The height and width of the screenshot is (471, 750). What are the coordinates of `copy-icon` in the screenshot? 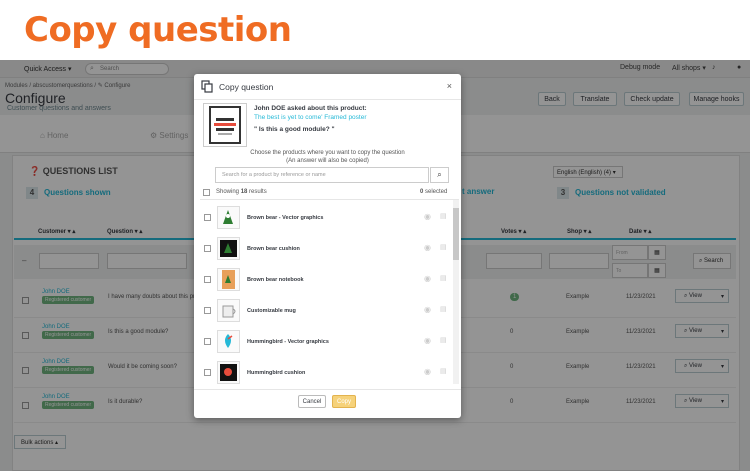 It's located at (207, 86).